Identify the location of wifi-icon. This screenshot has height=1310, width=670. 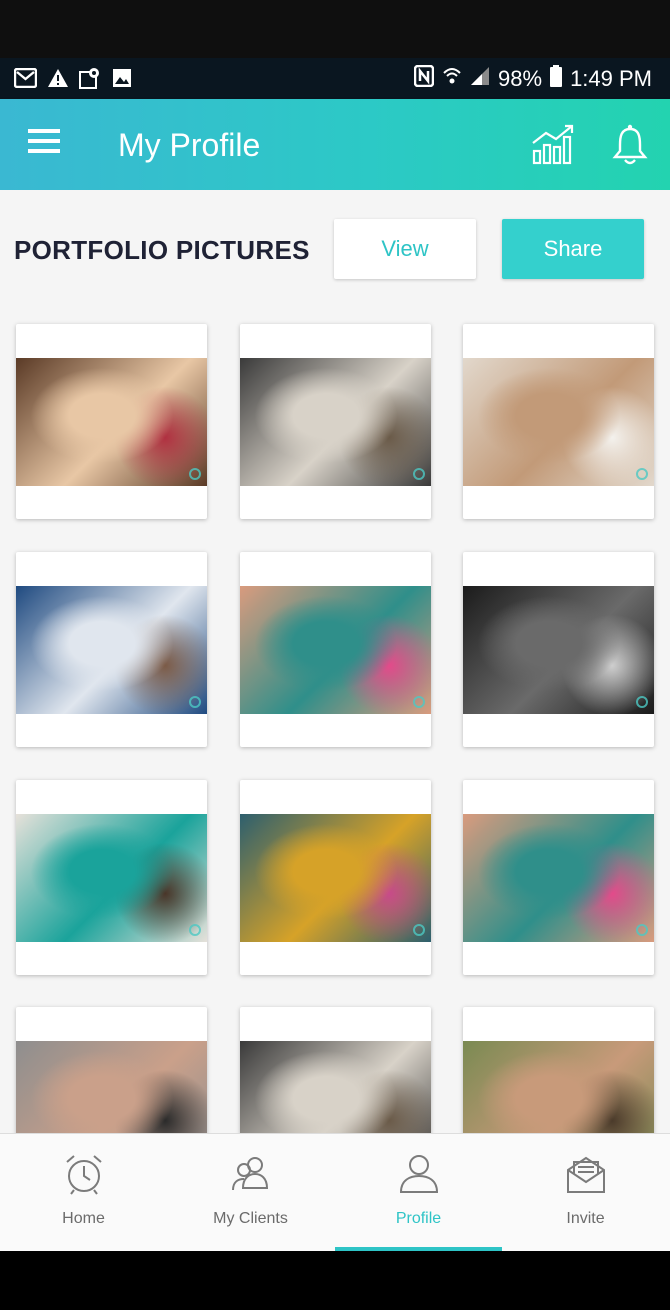
(452, 79).